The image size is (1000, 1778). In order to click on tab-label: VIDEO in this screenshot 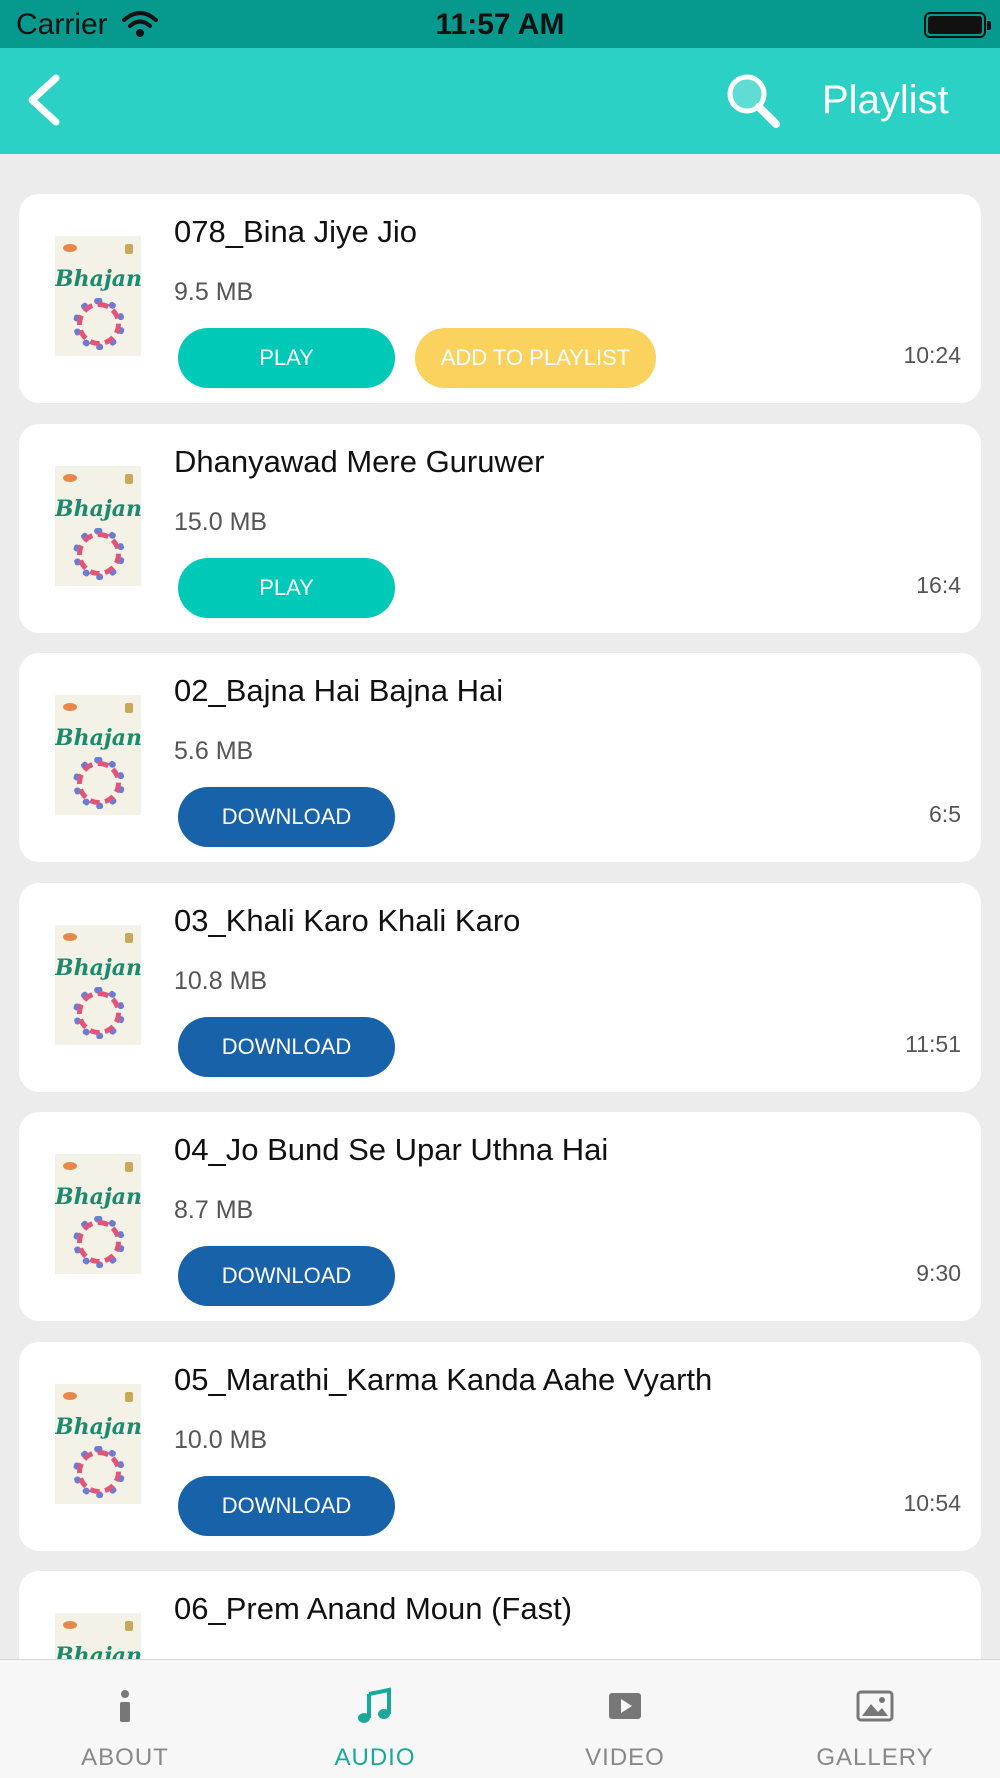, I will do `click(625, 1757)`.